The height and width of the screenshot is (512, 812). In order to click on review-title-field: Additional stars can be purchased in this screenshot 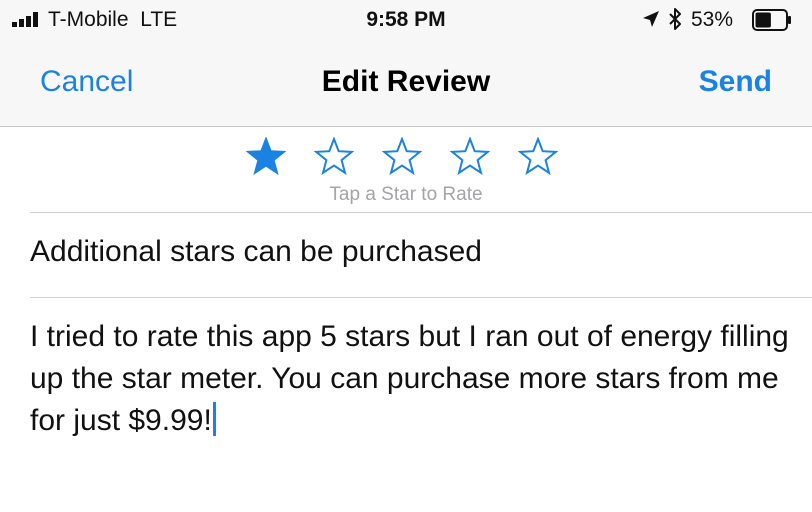, I will do `click(410, 252)`.